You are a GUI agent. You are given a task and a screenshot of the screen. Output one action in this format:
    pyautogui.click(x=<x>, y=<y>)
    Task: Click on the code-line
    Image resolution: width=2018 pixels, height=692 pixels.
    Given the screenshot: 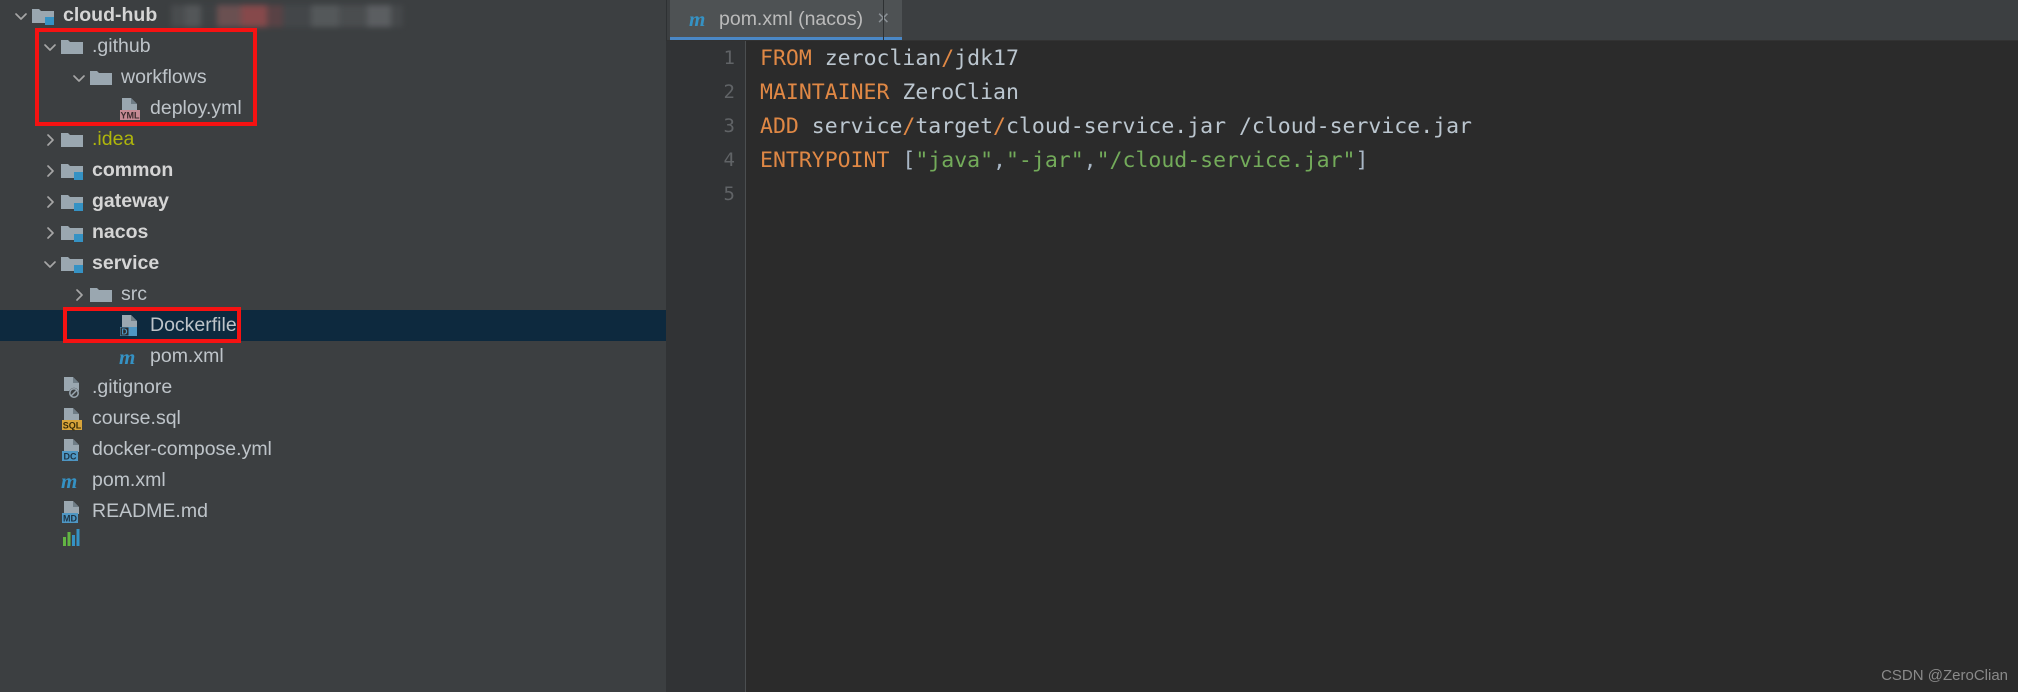 What is the action you would take?
    pyautogui.click(x=1382, y=194)
    